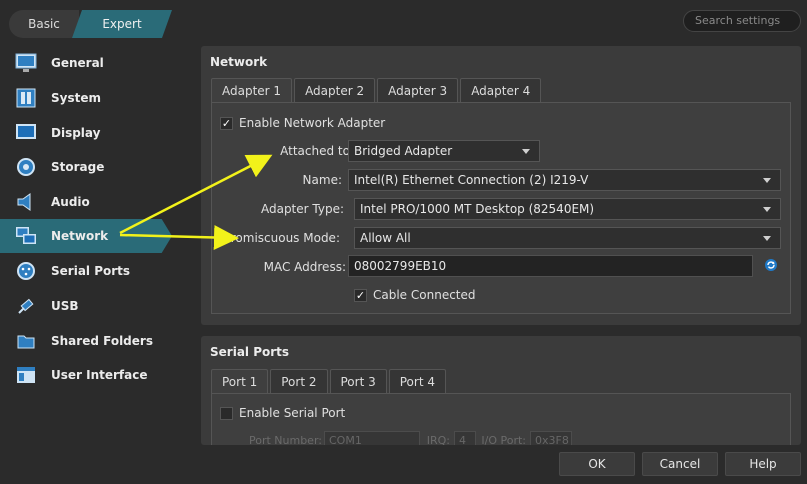 The width and height of the screenshot is (807, 484). I want to click on dialog-footer: OK Cancel Help, so click(403, 464).